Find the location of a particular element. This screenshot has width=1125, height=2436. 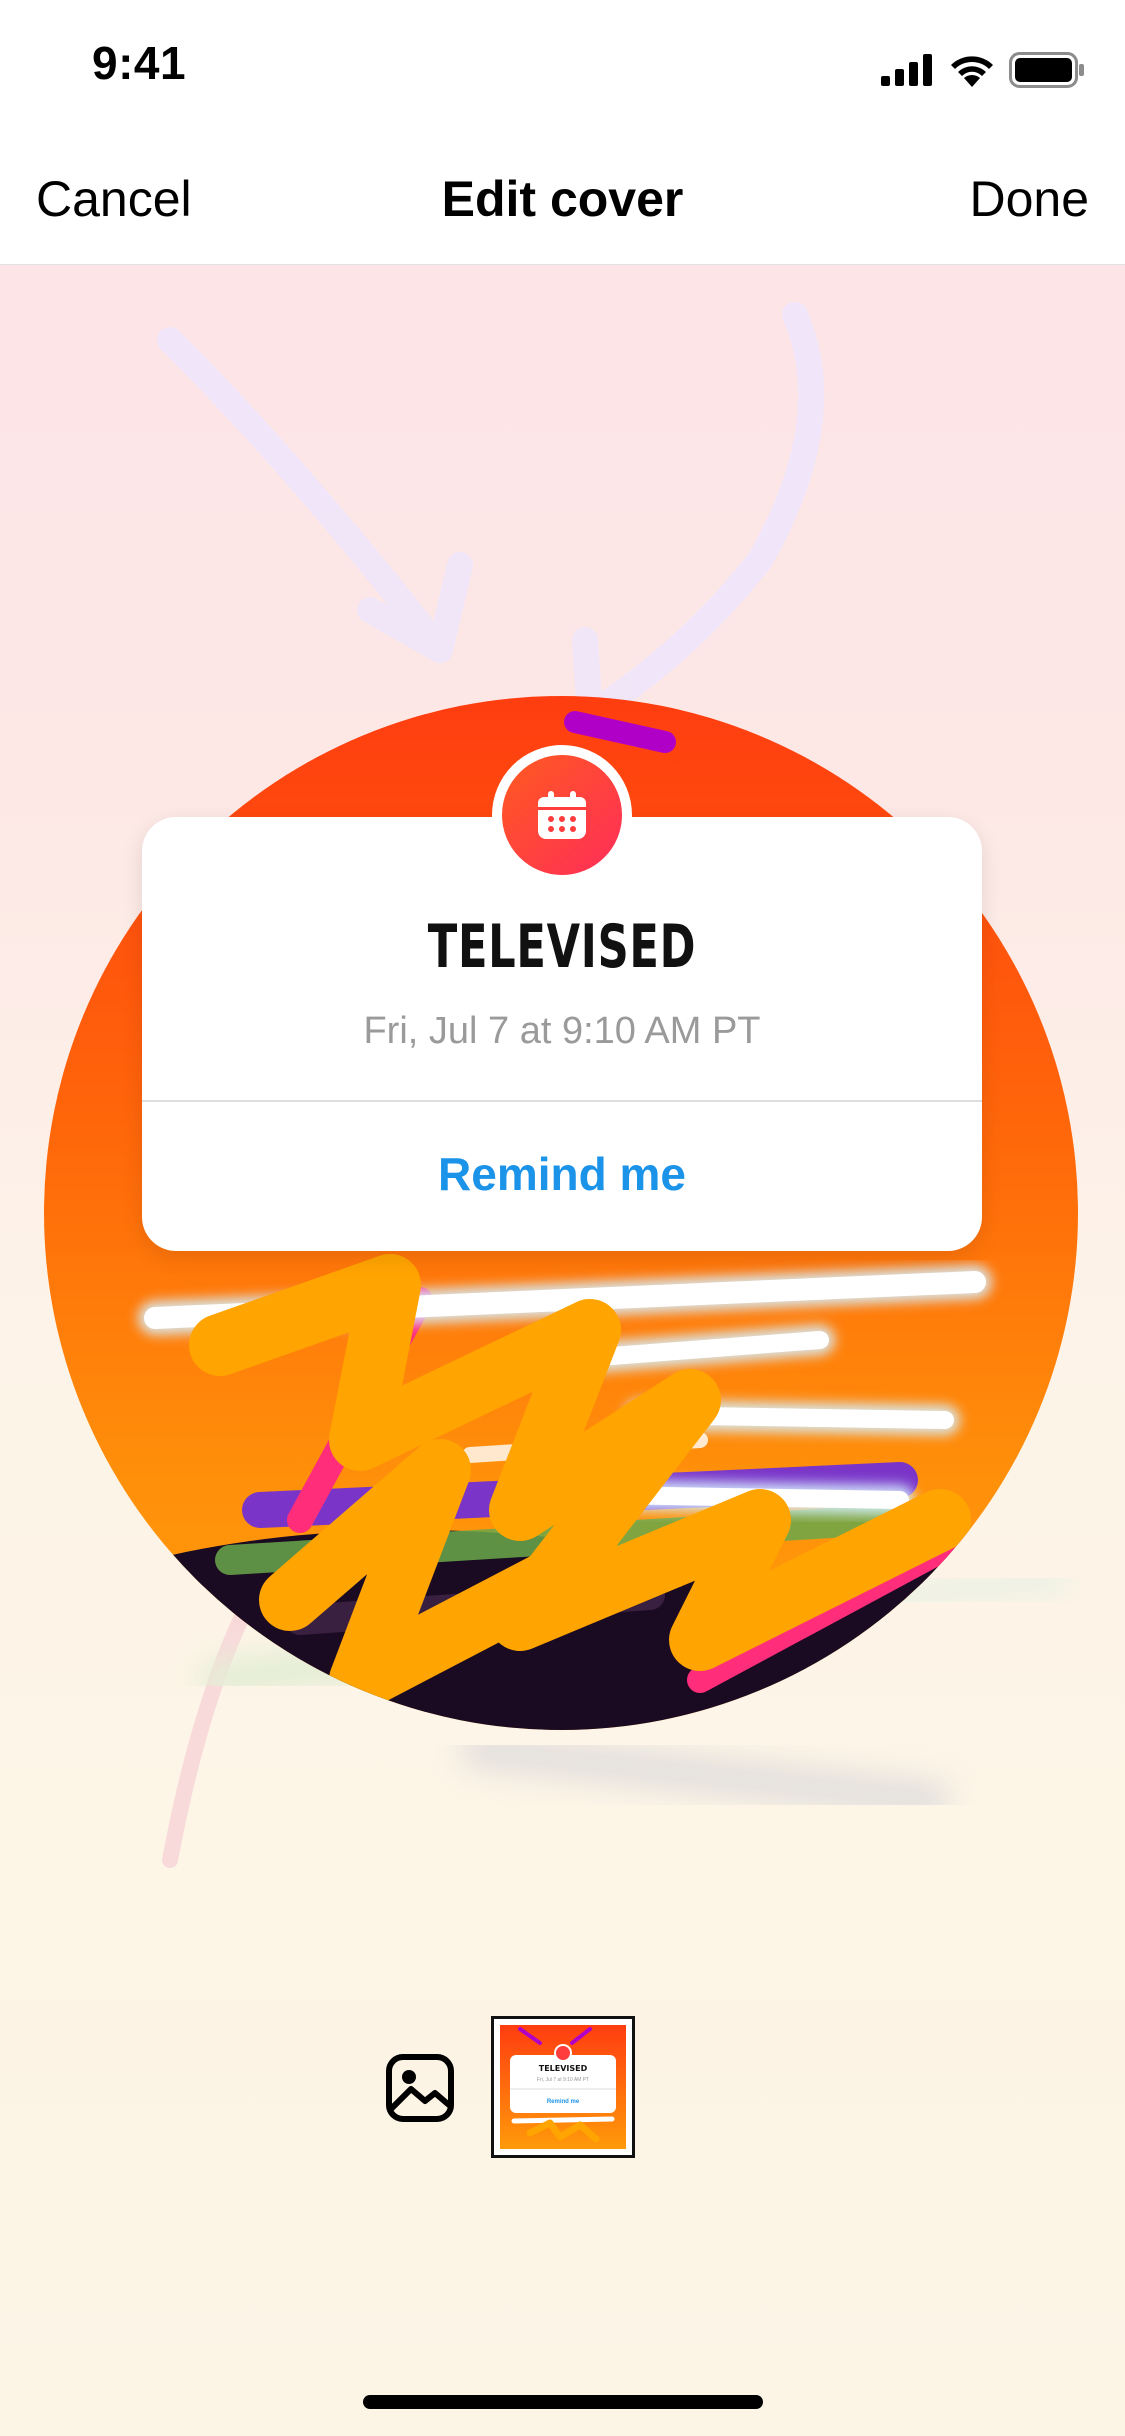

calendar-badge-fill is located at coordinates (562, 815).